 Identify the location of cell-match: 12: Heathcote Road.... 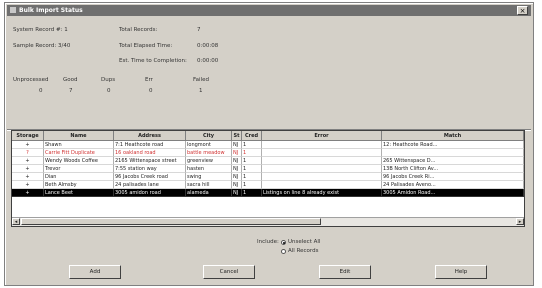
(453, 145).